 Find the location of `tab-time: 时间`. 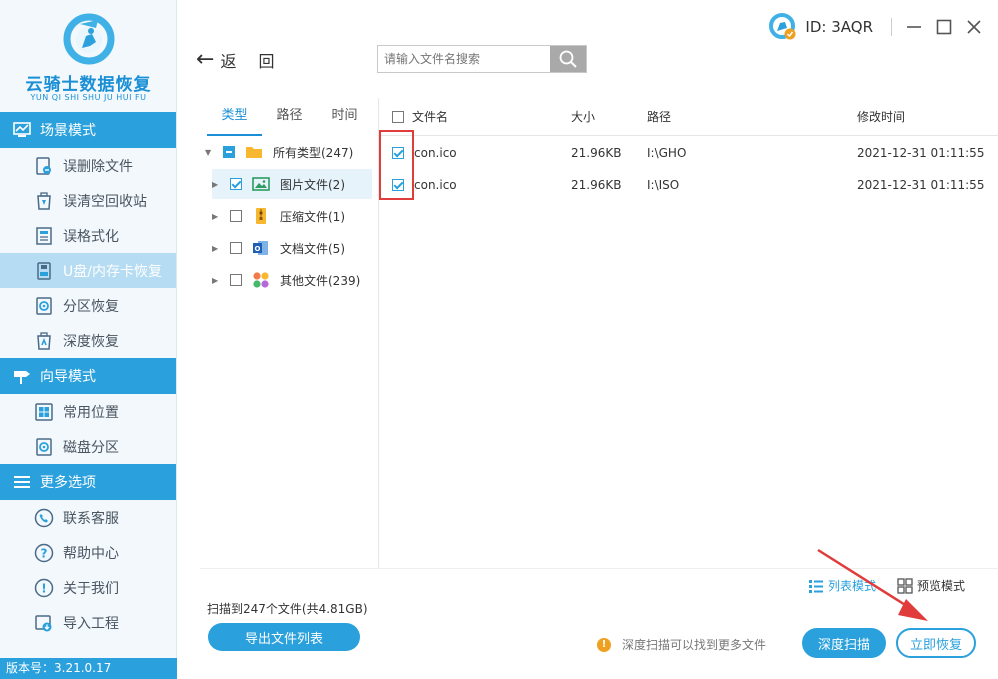

tab-time: 时间 is located at coordinates (344, 121).